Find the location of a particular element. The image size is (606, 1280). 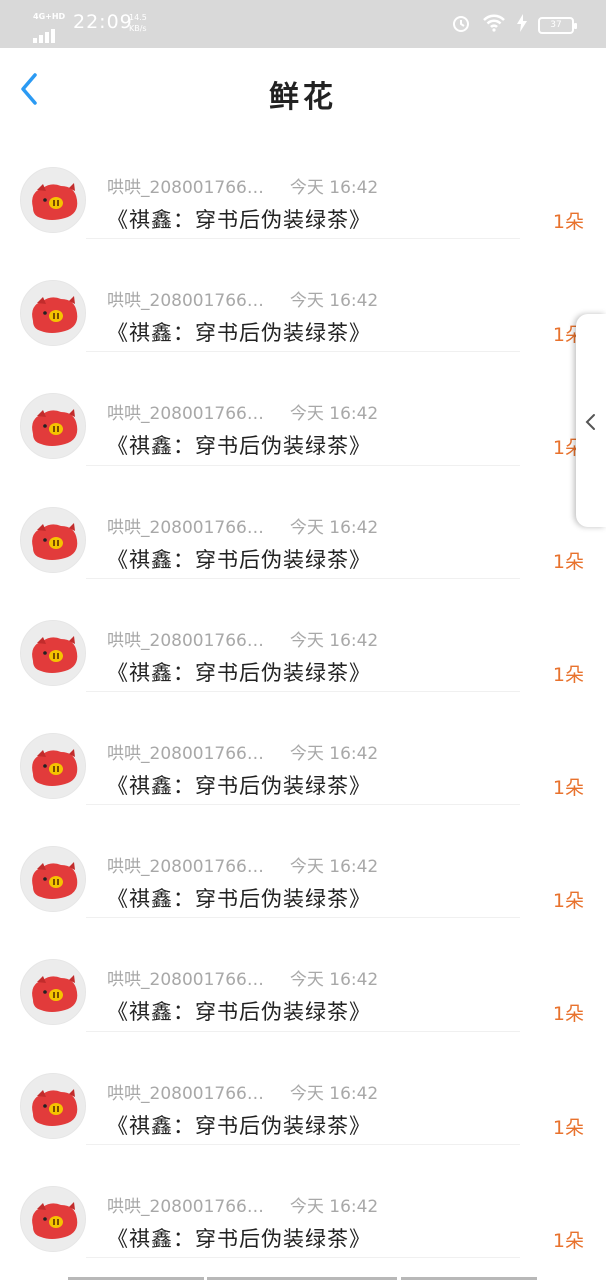

side-drawer-tab is located at coordinates (591, 420).